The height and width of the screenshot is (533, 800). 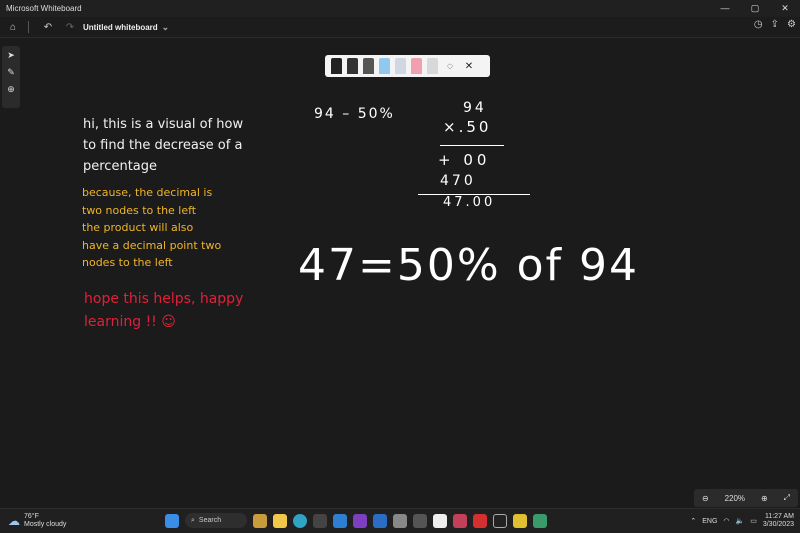 I want to click on pen-light, so click(x=400, y=66).